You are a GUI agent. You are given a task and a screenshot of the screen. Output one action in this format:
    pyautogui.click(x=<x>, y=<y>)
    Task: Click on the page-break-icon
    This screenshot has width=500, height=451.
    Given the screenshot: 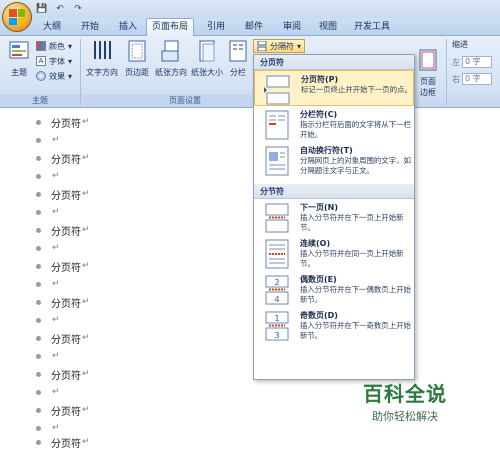 What is the action you would take?
    pyautogui.click(x=277, y=90)
    